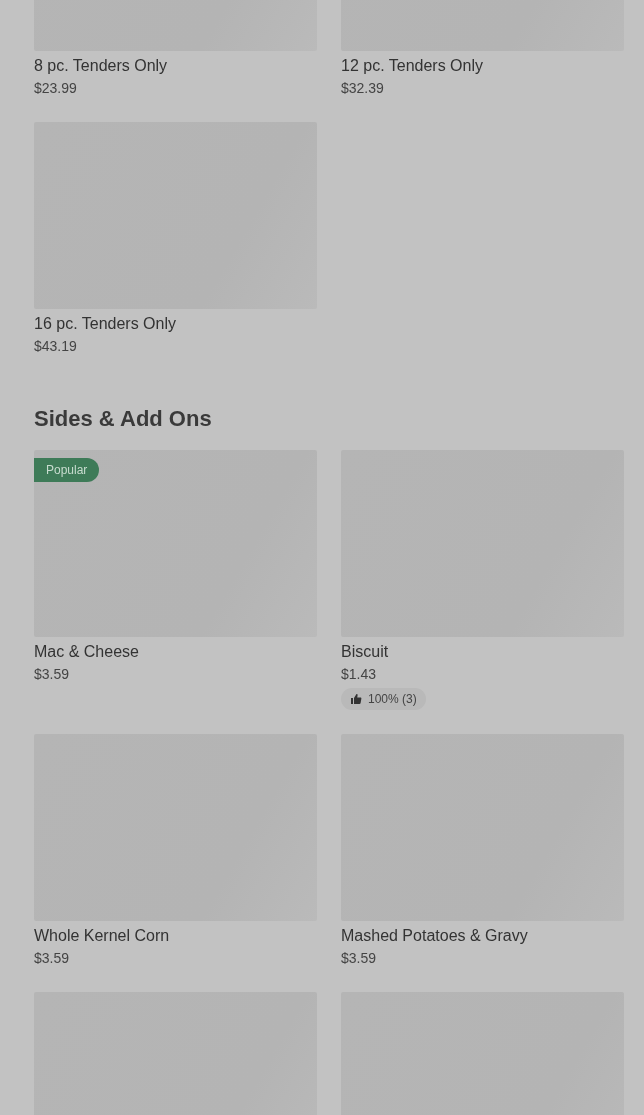 This screenshot has height=1115, width=644. I want to click on item-name: 8 pc. Tenders Only, so click(101, 66).